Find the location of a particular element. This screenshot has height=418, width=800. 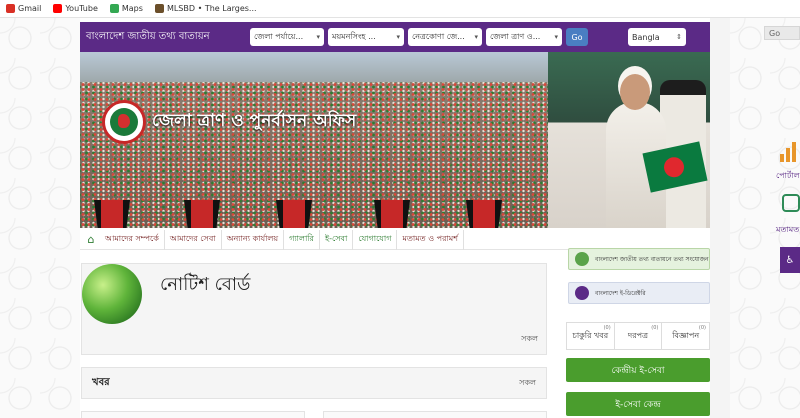

e-service-center-button: ই-সেবা কেন্দ্র is located at coordinates (638, 404).